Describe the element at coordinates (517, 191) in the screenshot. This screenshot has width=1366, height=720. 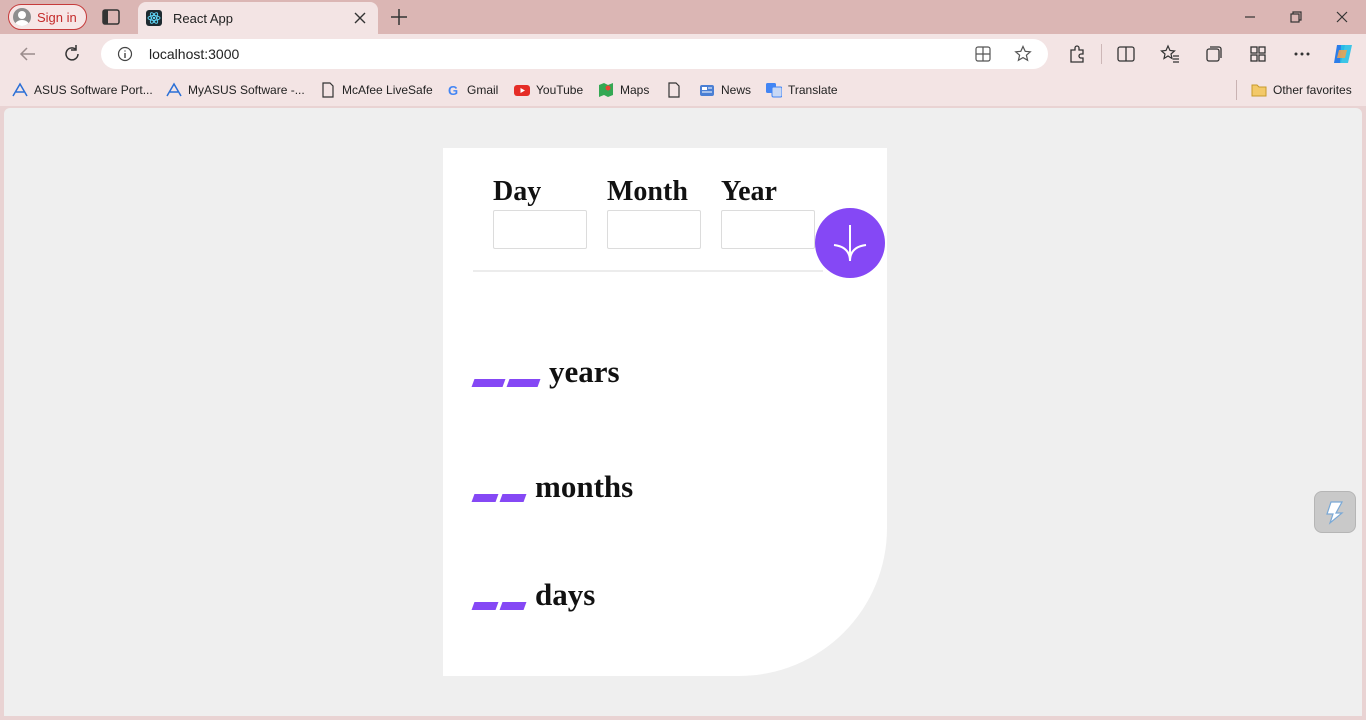
I see `day-label: Day` at that location.